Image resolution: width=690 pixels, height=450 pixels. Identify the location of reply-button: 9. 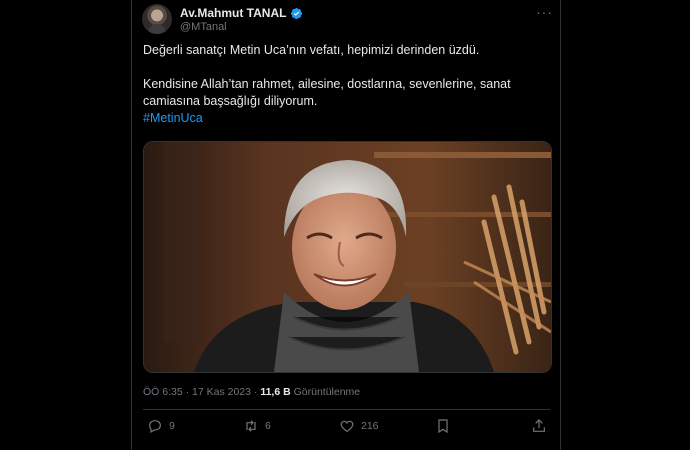
(161, 426).